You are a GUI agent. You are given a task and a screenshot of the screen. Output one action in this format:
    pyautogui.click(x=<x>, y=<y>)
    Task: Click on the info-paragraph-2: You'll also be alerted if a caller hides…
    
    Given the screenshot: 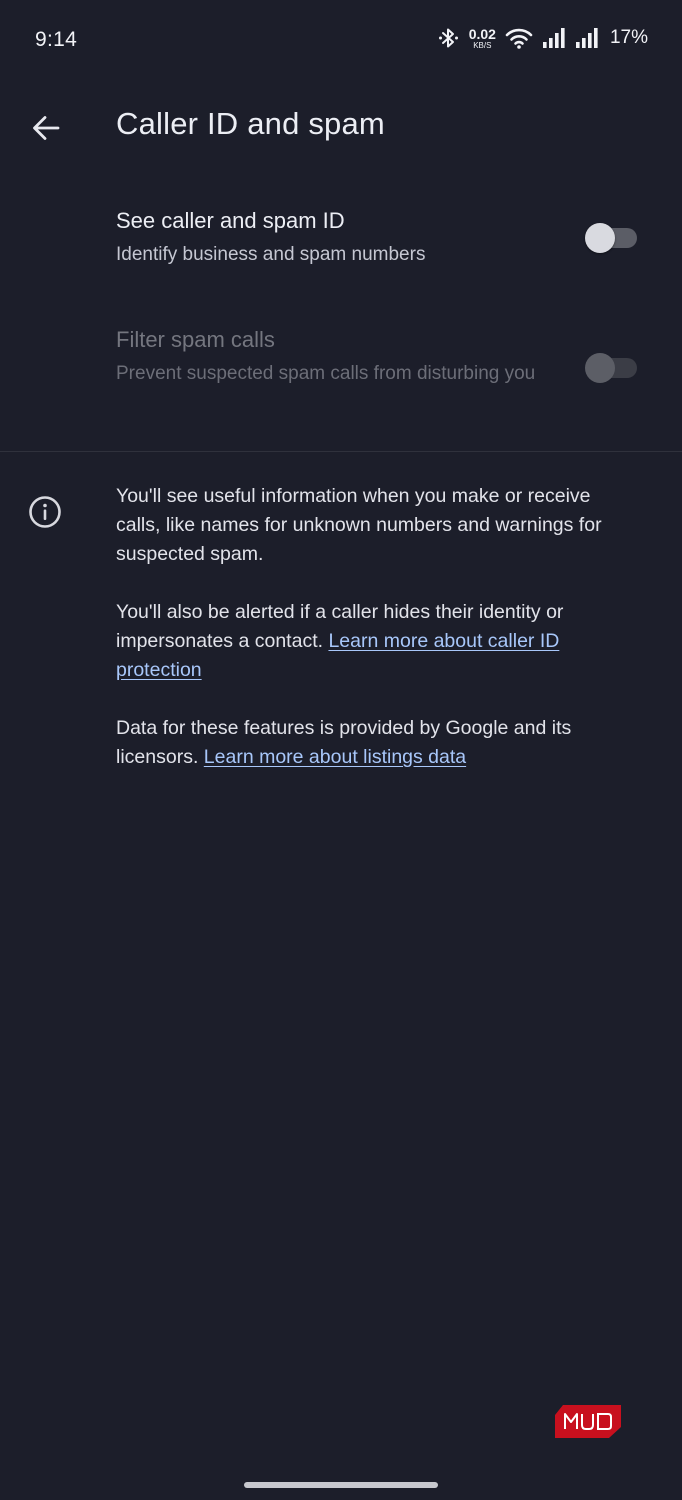 What is the action you would take?
    pyautogui.click(x=376, y=641)
    